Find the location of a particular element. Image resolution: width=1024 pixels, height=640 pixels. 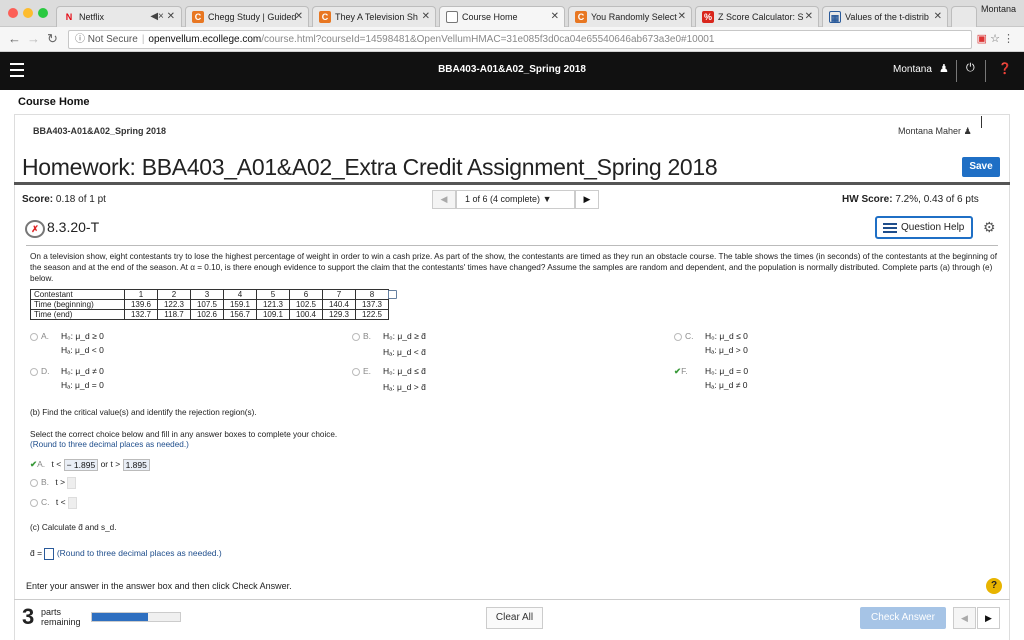

table-cell: Time (end) is located at coordinates (77, 314).